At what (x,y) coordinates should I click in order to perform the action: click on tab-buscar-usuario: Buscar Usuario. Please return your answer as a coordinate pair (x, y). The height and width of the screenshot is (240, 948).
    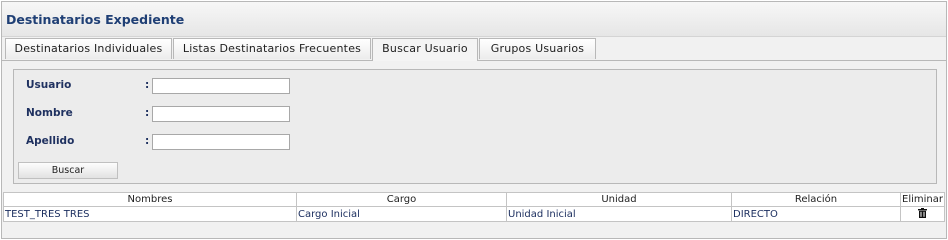
    Looking at the image, I should click on (425, 49).